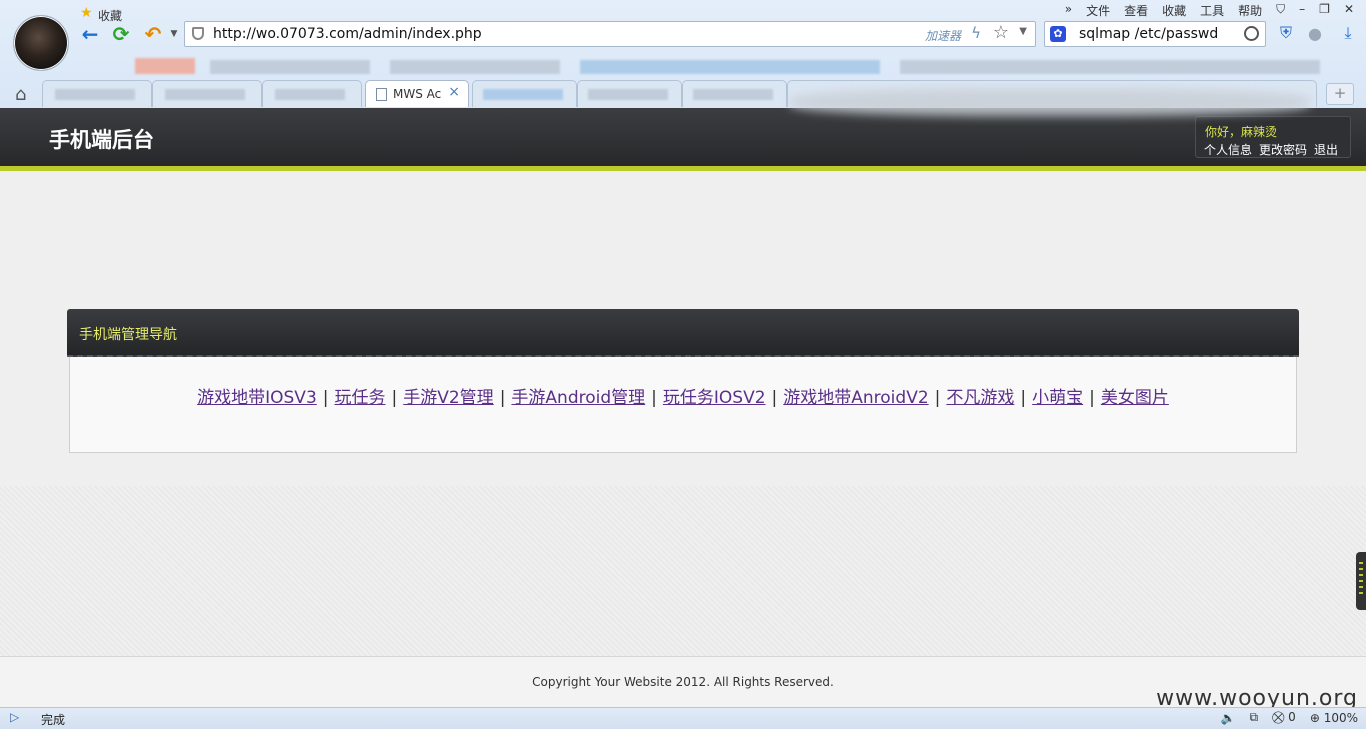 The width and height of the screenshot is (1366, 729). What do you see at coordinates (1340, 94) in the screenshot?
I see `new-tab-button: +` at bounding box center [1340, 94].